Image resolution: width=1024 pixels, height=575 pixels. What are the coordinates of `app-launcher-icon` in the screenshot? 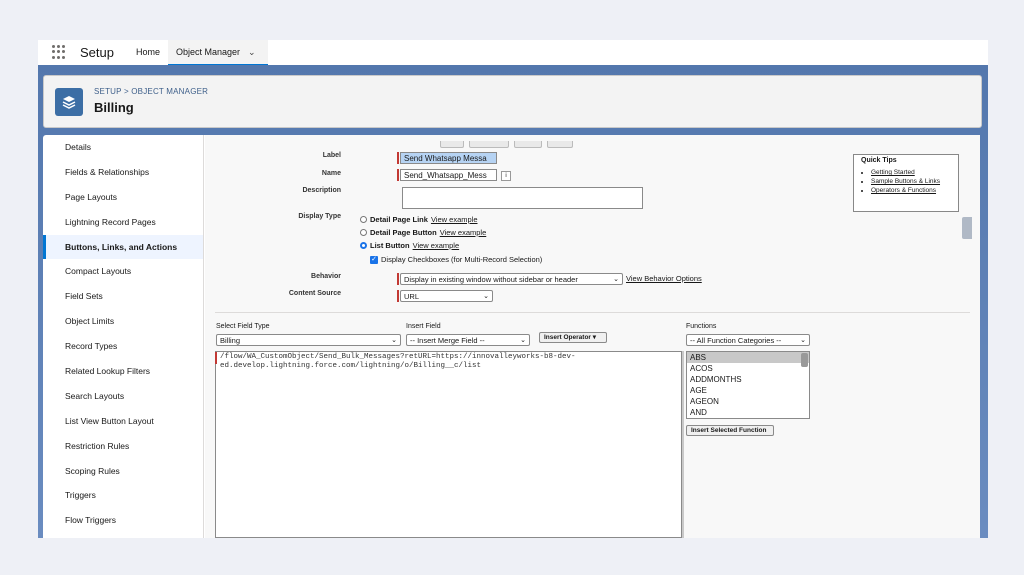 It's located at (59, 52).